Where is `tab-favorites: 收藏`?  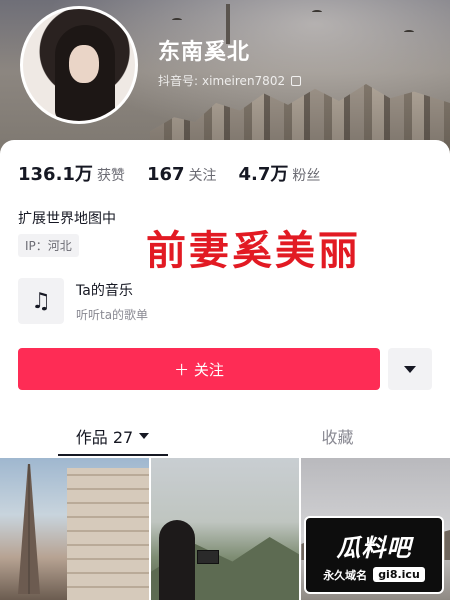 tab-favorites: 收藏 is located at coordinates (337, 436).